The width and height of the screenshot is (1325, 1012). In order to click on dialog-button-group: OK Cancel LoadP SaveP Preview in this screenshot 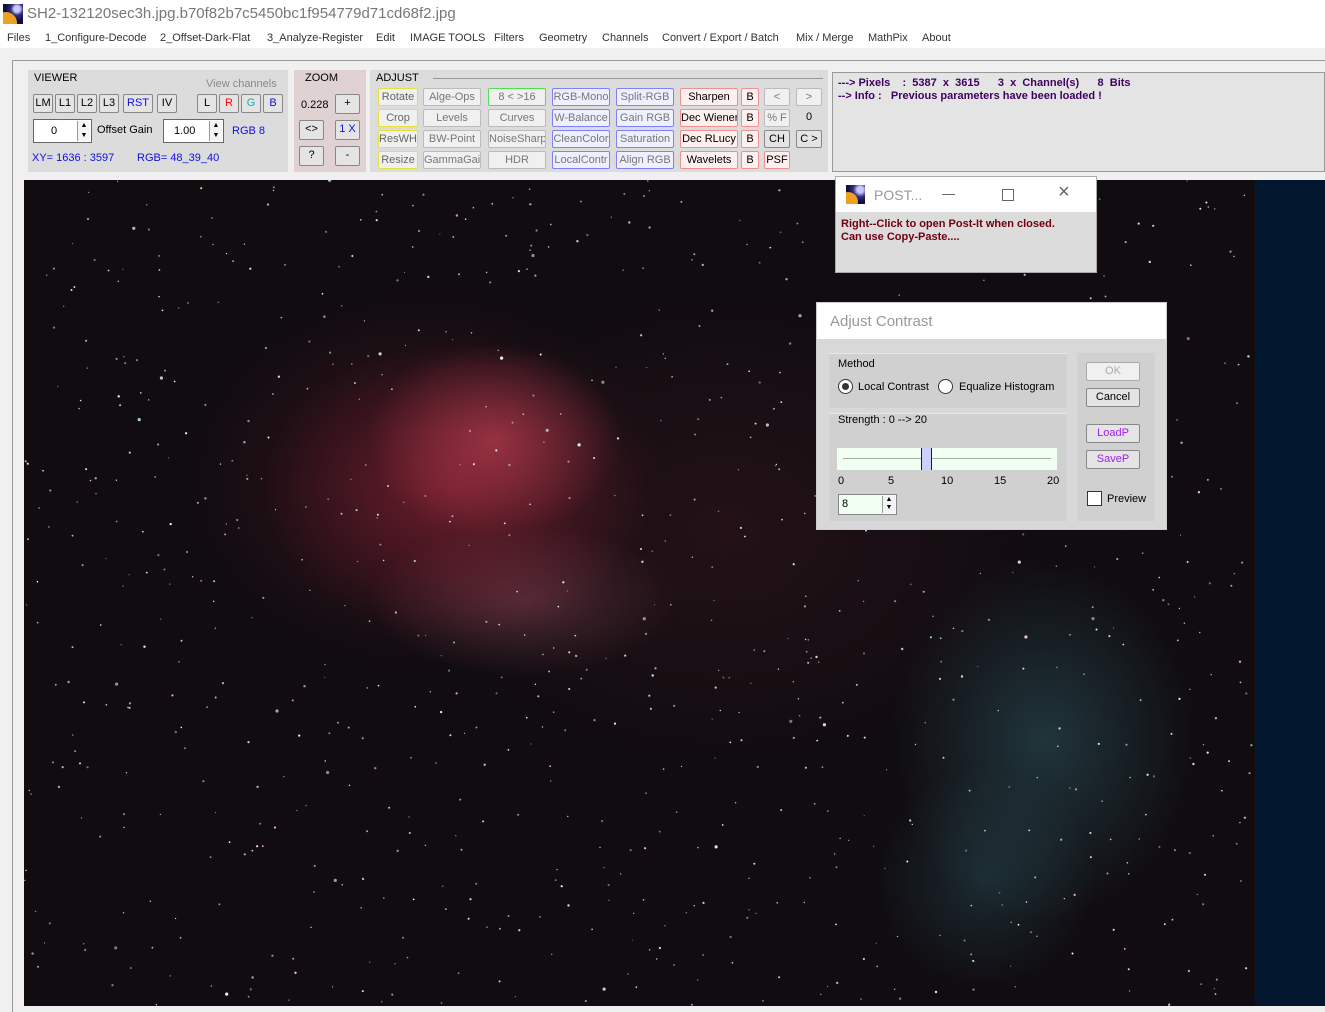, I will do `click(1116, 437)`.